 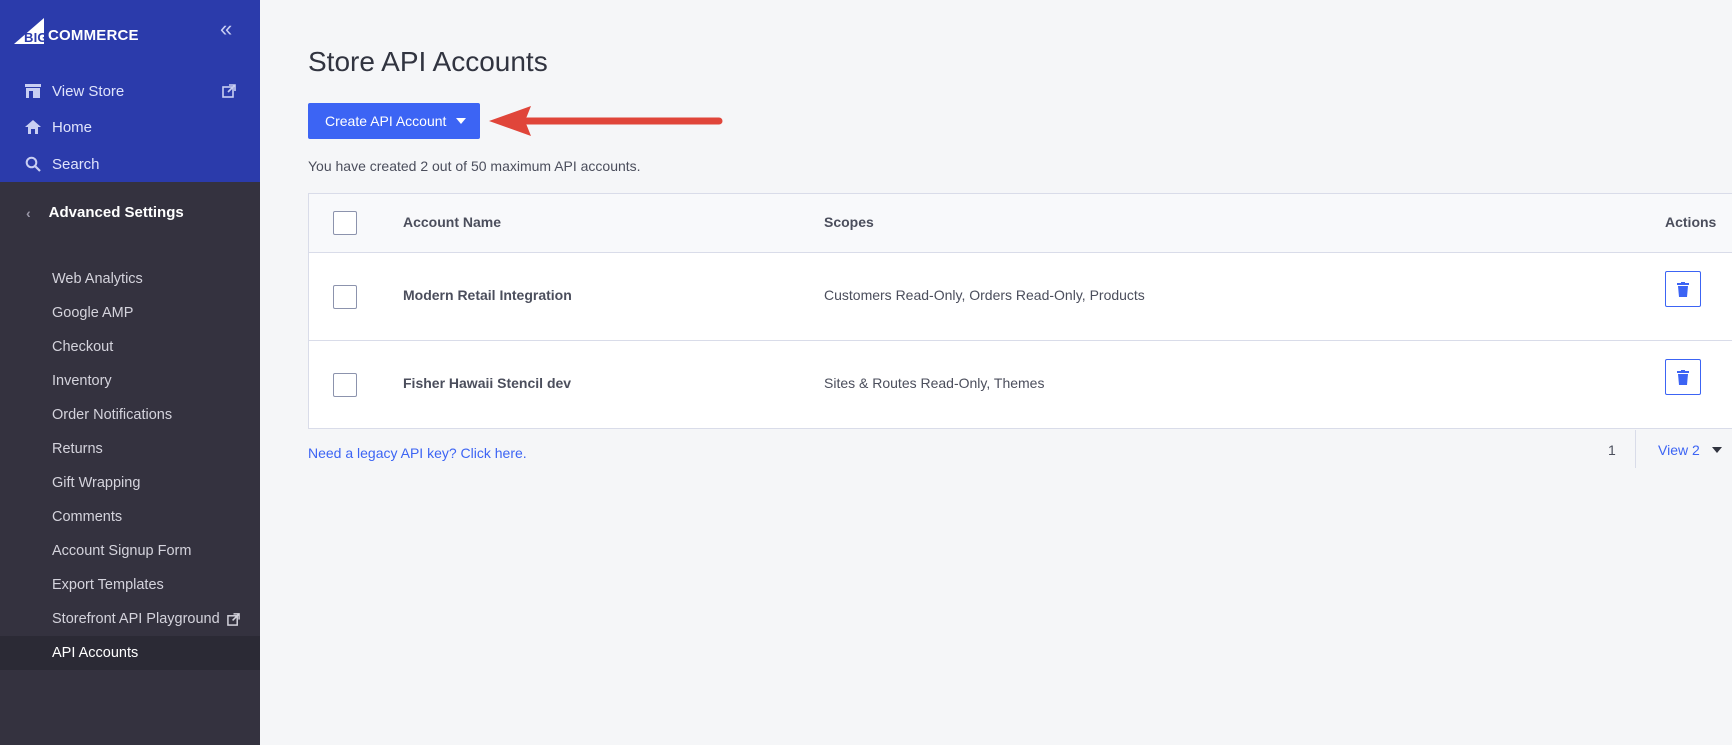 I want to click on sidebar-item-web-analytics: Web Analytics, so click(x=130, y=279).